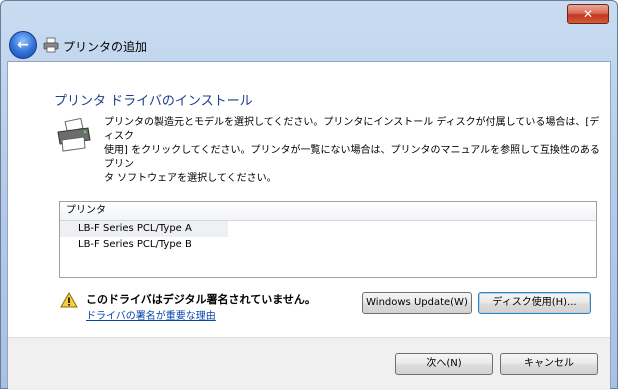 The image size is (618, 390). Describe the element at coordinates (444, 364) in the screenshot. I see `next-button: 次へ(N)` at that location.